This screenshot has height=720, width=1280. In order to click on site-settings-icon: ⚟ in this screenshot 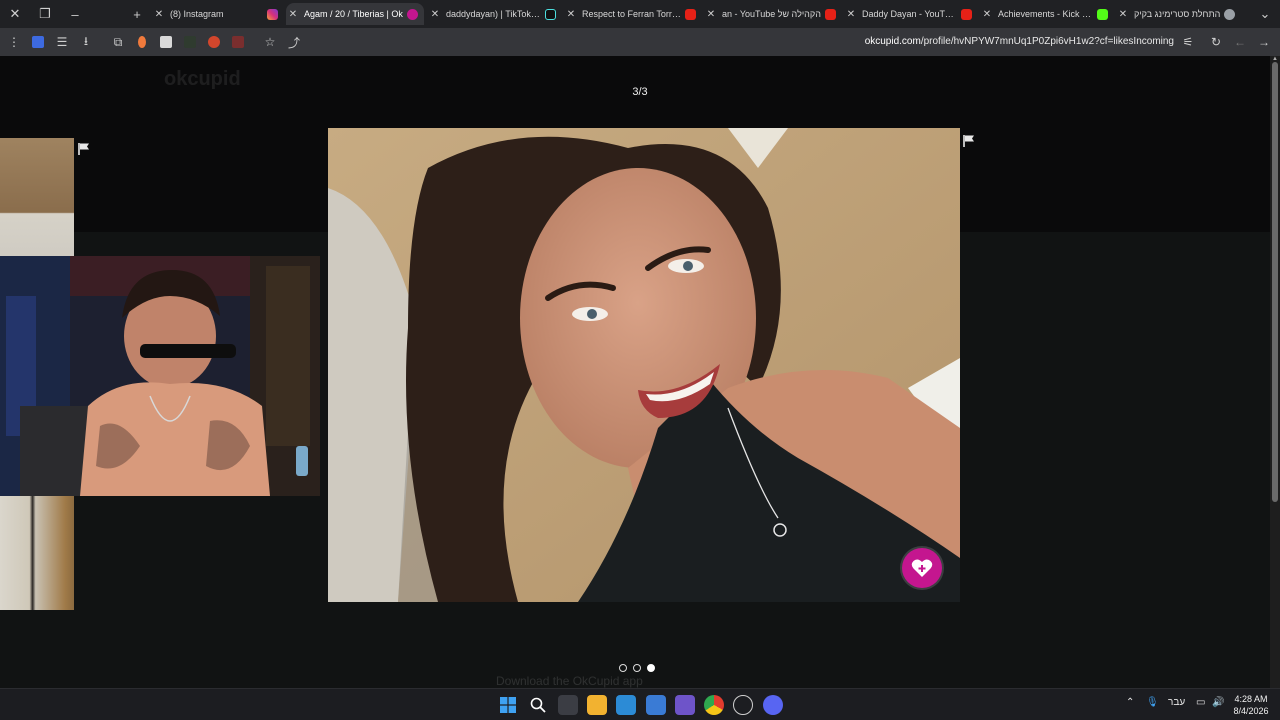, I will do `click(1188, 42)`.